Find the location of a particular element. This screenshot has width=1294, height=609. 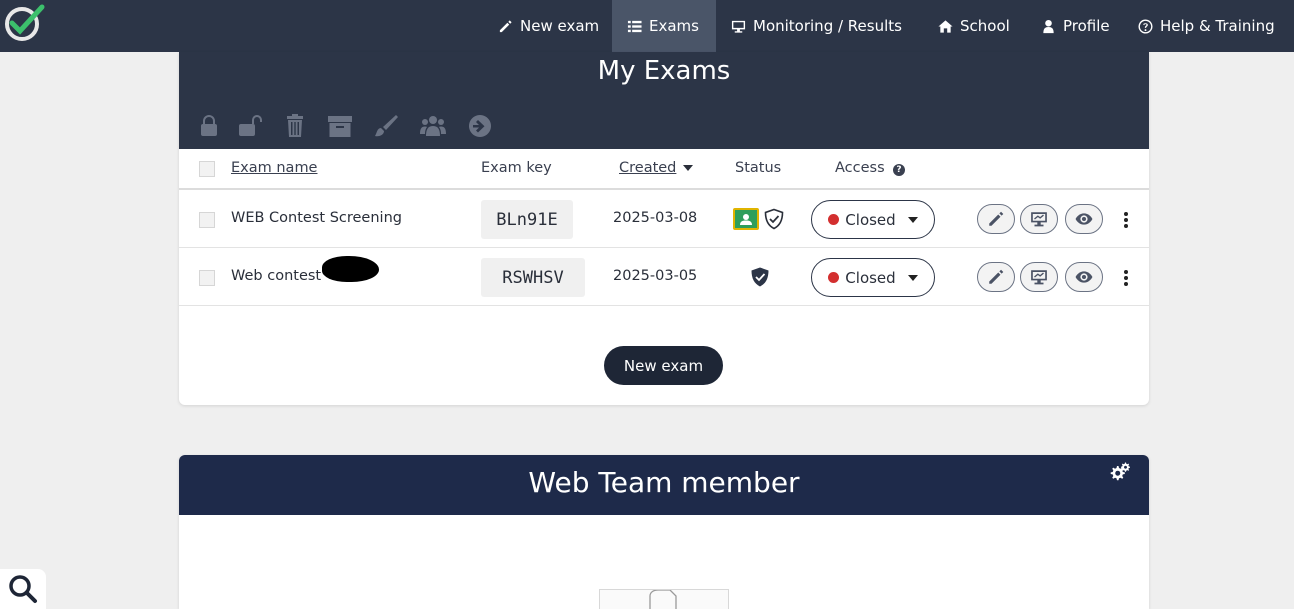

redaction-mark is located at coordinates (350, 269).